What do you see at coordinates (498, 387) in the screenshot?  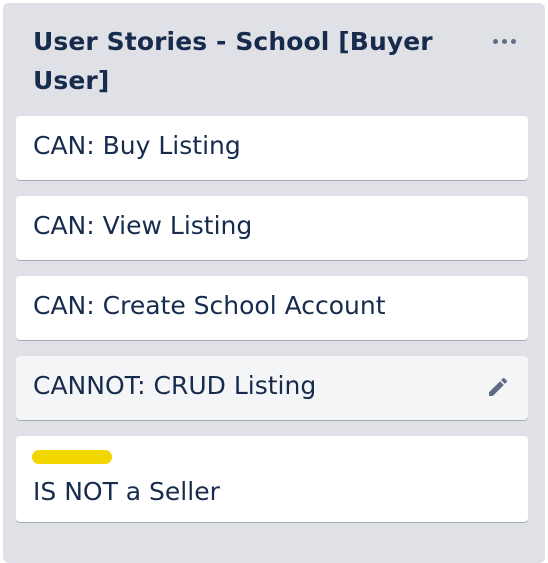 I see `pencil-edit-icon` at bounding box center [498, 387].